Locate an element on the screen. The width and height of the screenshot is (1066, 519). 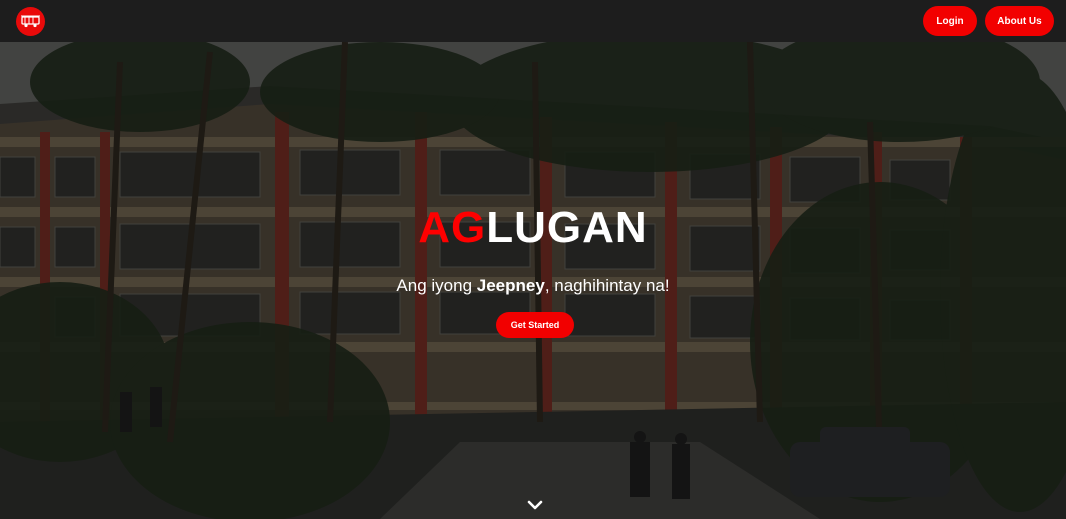
hero-tagline: Ang iyong Jeepney, naghihintay na! is located at coordinates (533, 286).